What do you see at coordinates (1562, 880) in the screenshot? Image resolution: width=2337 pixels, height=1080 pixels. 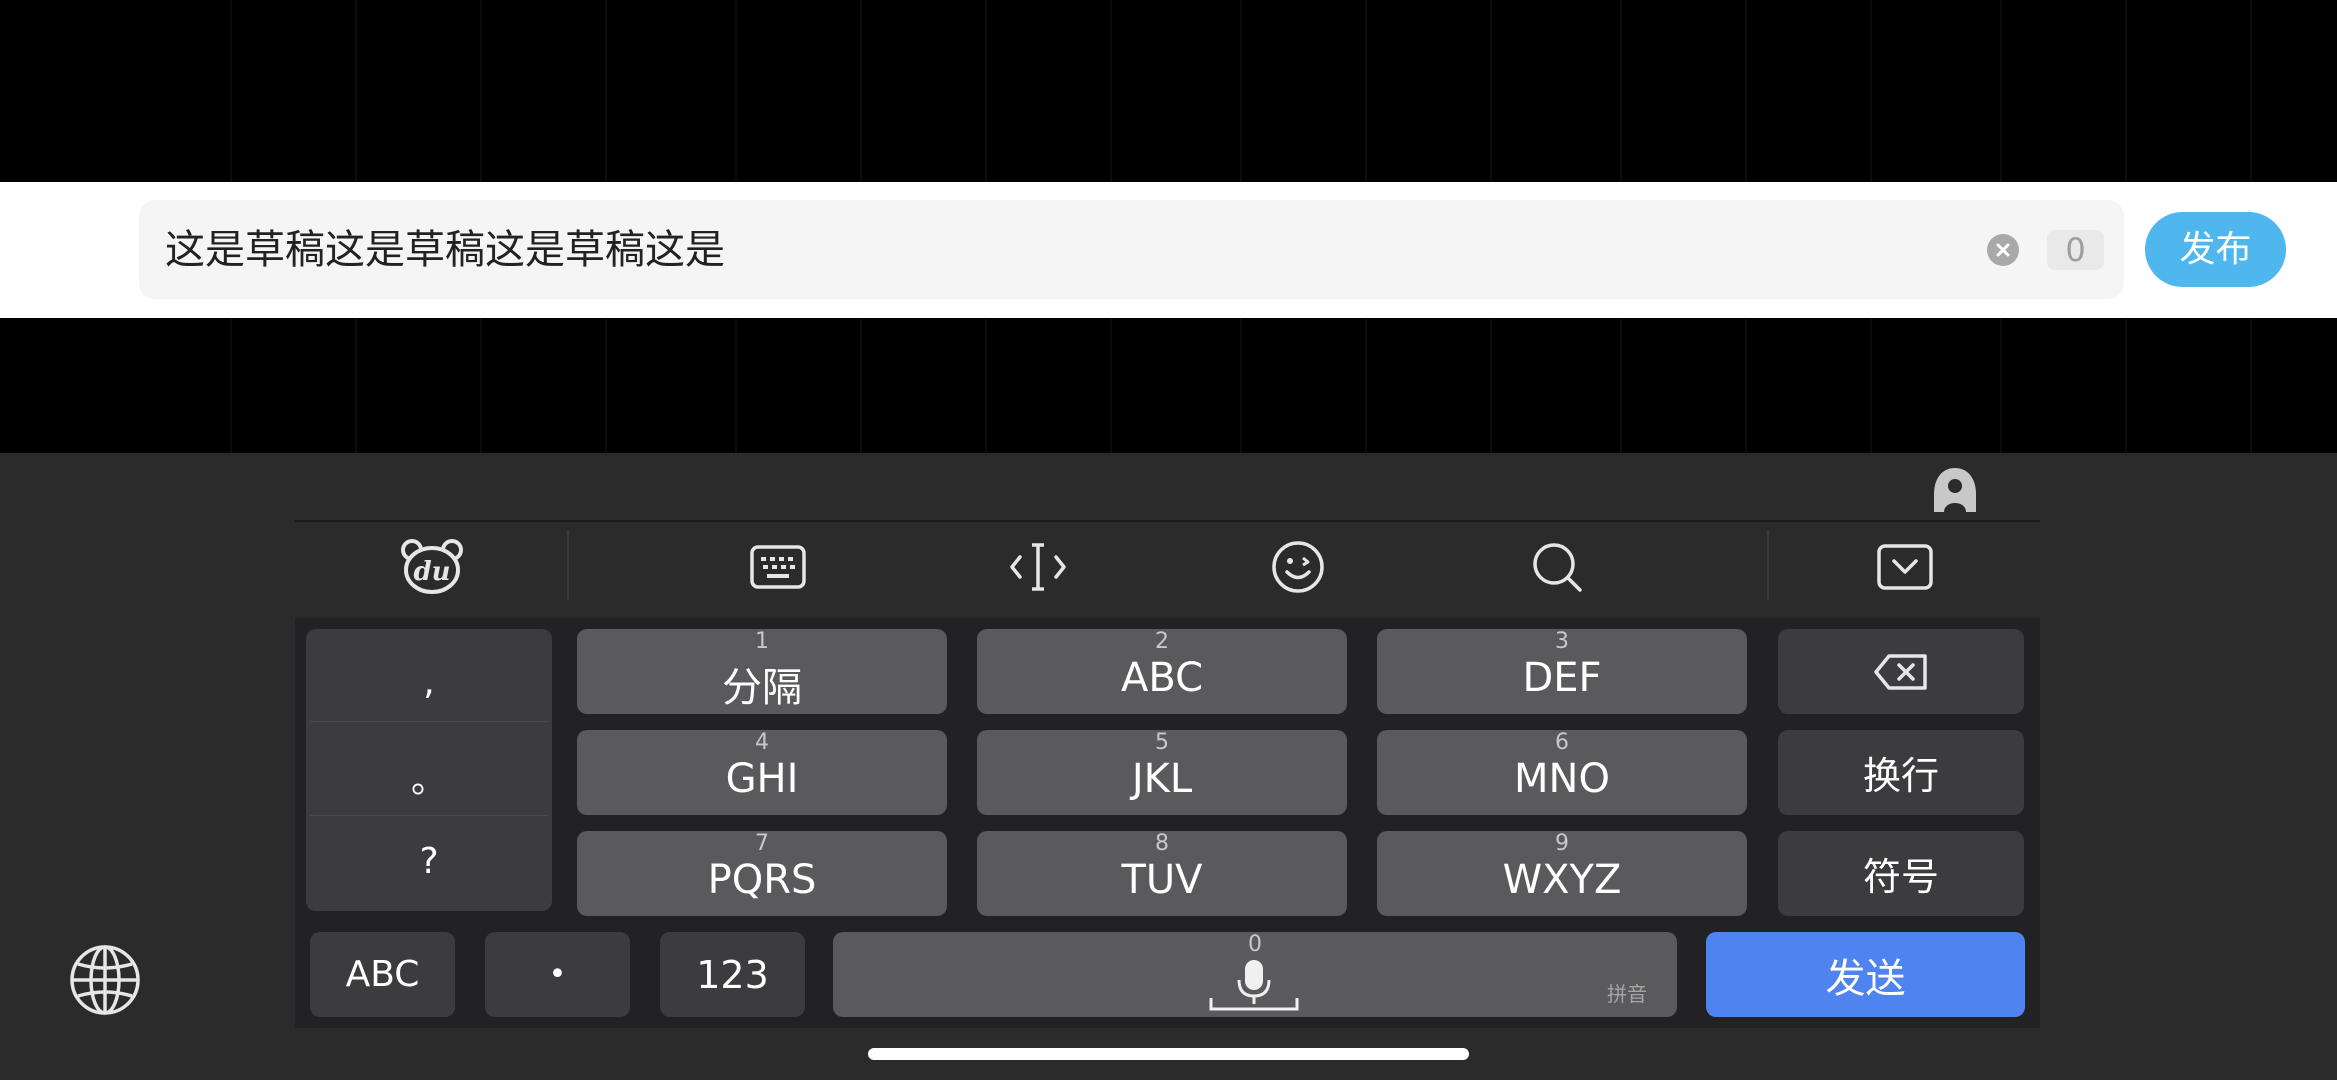 I see `key-label: WXYZ` at bounding box center [1562, 880].